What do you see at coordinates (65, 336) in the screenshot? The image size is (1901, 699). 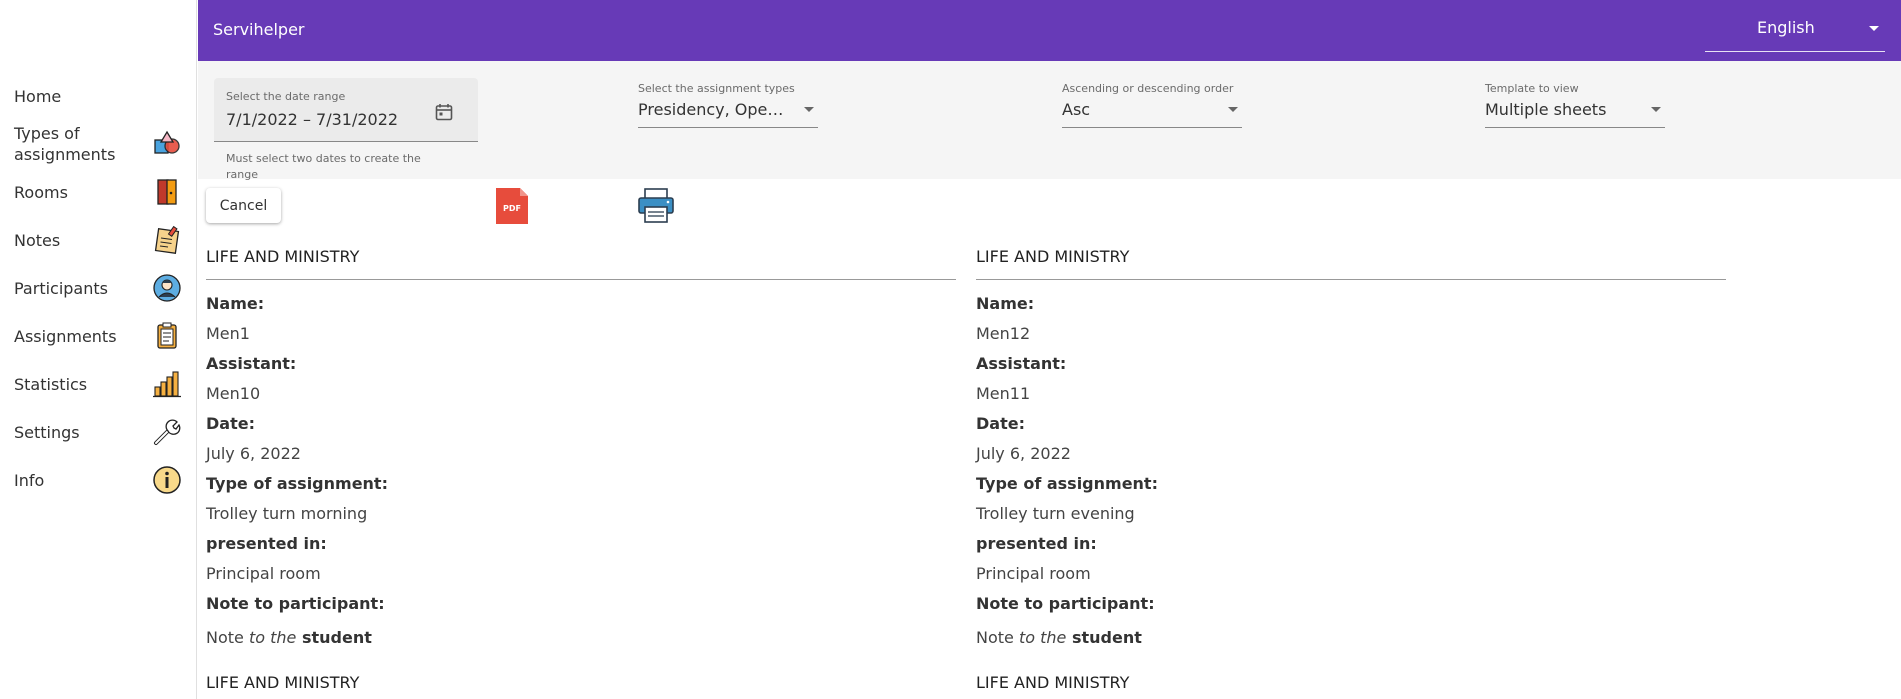 I see `sidebar-item-label: Assignments` at bounding box center [65, 336].